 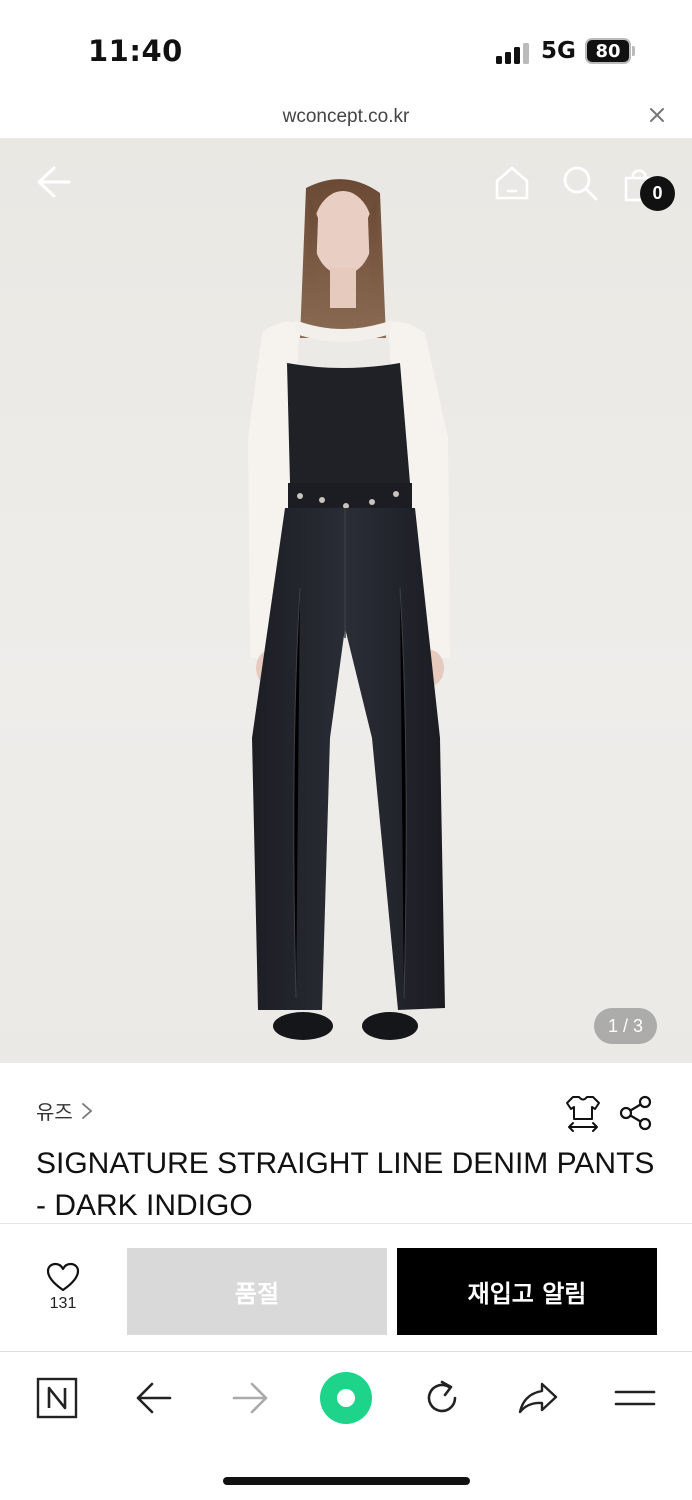 I want to click on cart-count-badge: 0, so click(x=657, y=193).